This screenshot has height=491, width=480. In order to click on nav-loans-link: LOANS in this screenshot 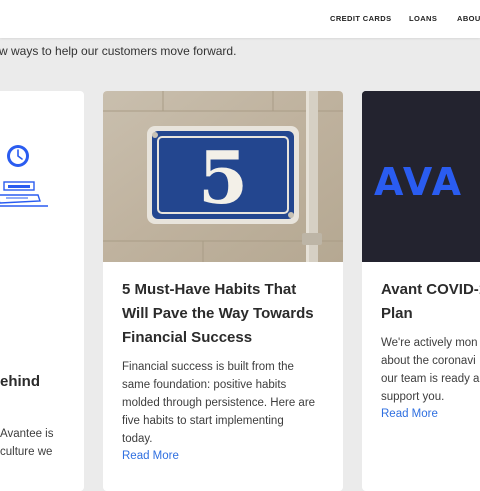, I will do `click(423, 18)`.